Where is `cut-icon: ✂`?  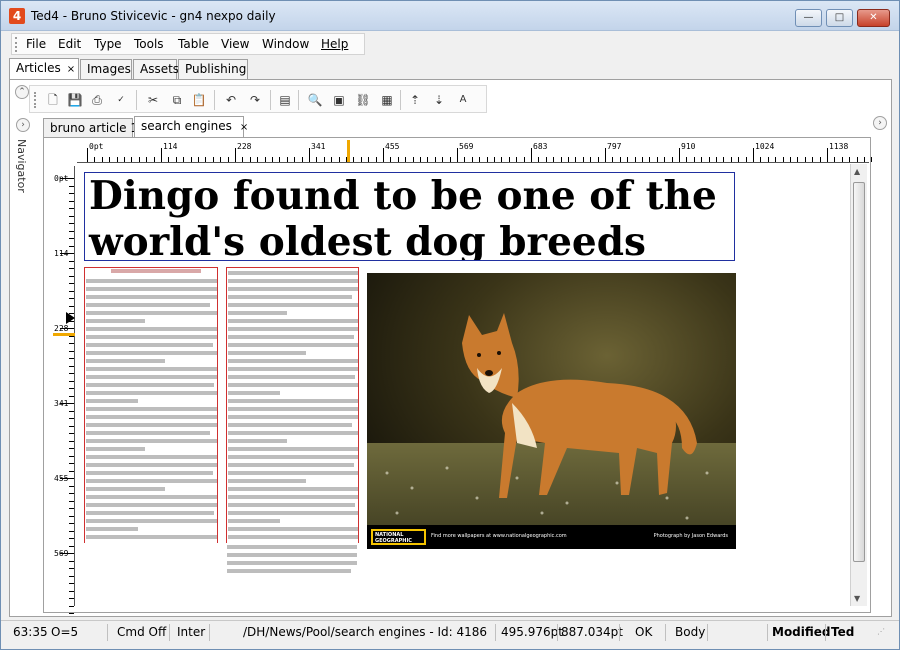
cut-icon: ✂ is located at coordinates (153, 100).